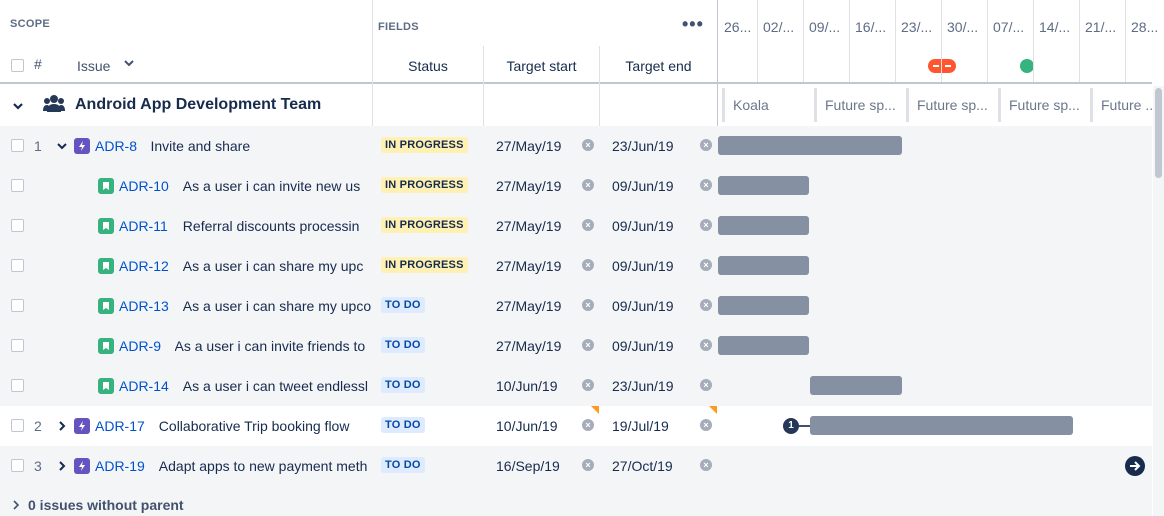 This screenshot has width=1164, height=516. I want to click on issue-title: As a user i can invite new us, so click(277, 186).